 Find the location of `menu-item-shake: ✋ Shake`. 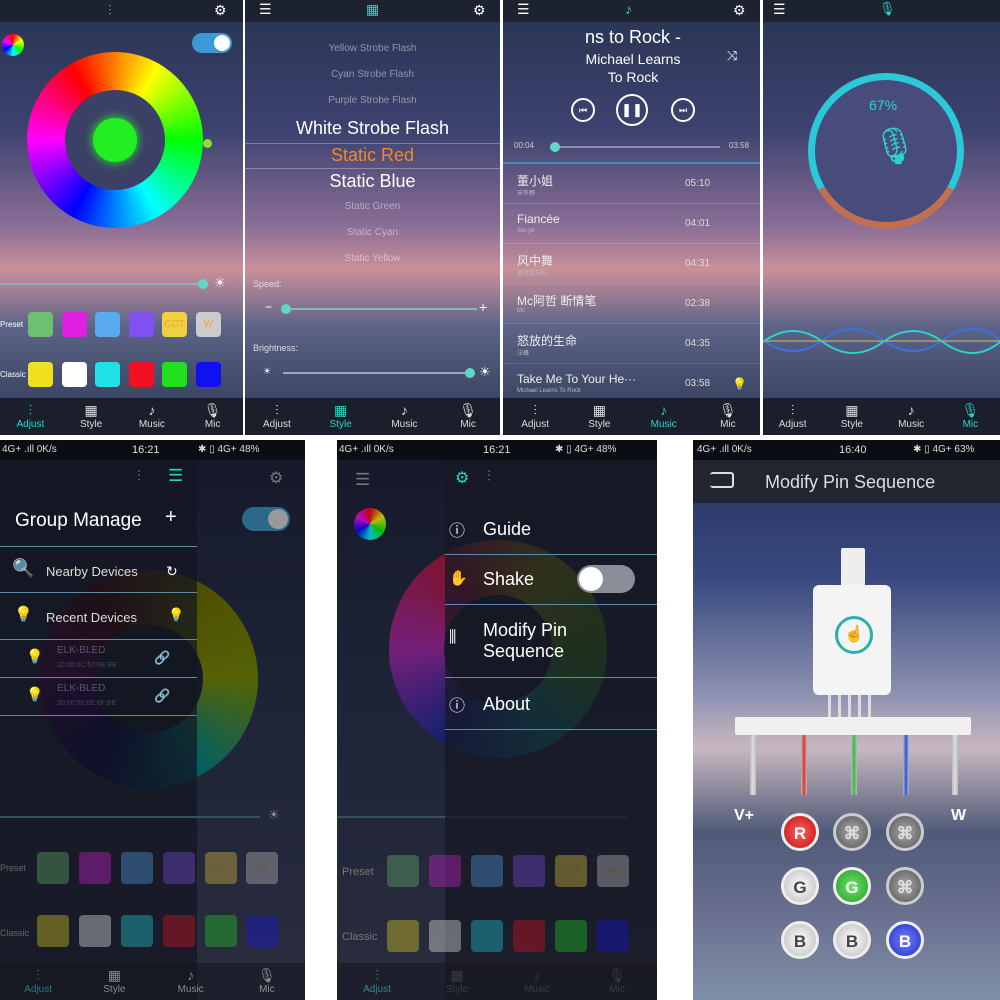

menu-item-shake: ✋ Shake is located at coordinates (551, 580).